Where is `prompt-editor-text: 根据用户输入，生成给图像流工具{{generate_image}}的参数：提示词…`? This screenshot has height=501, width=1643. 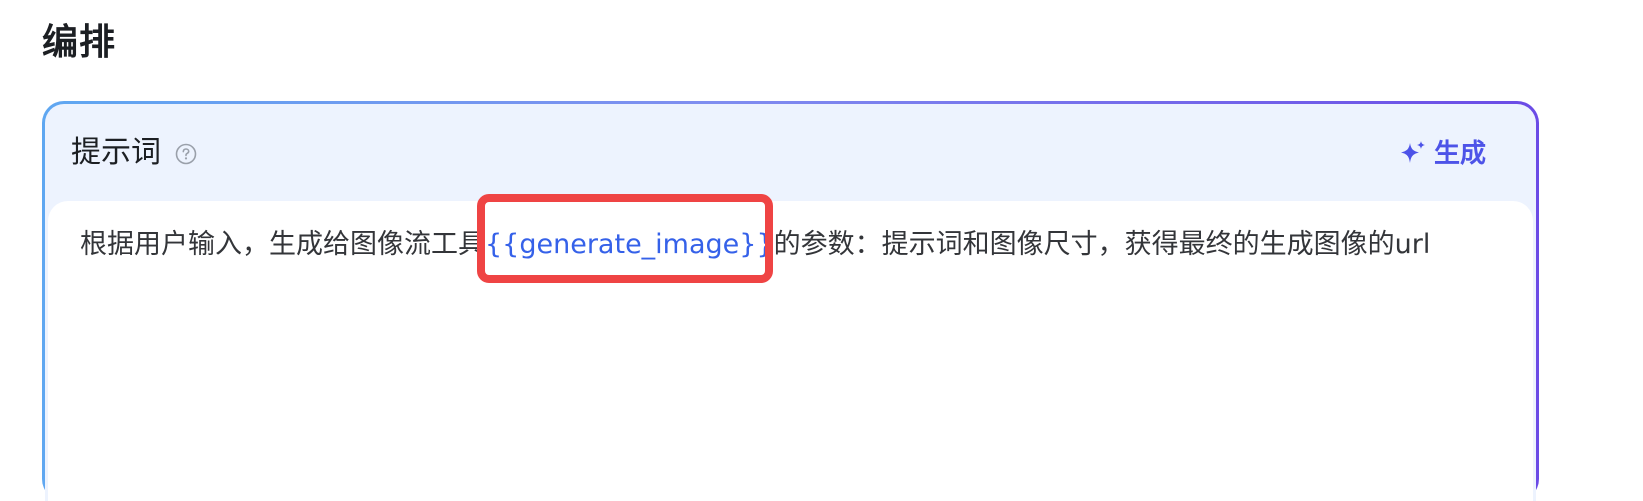 prompt-editor-text: 根据用户输入，生成给图像流工具{{generate_image}}的参数：提示词… is located at coordinates (755, 245).